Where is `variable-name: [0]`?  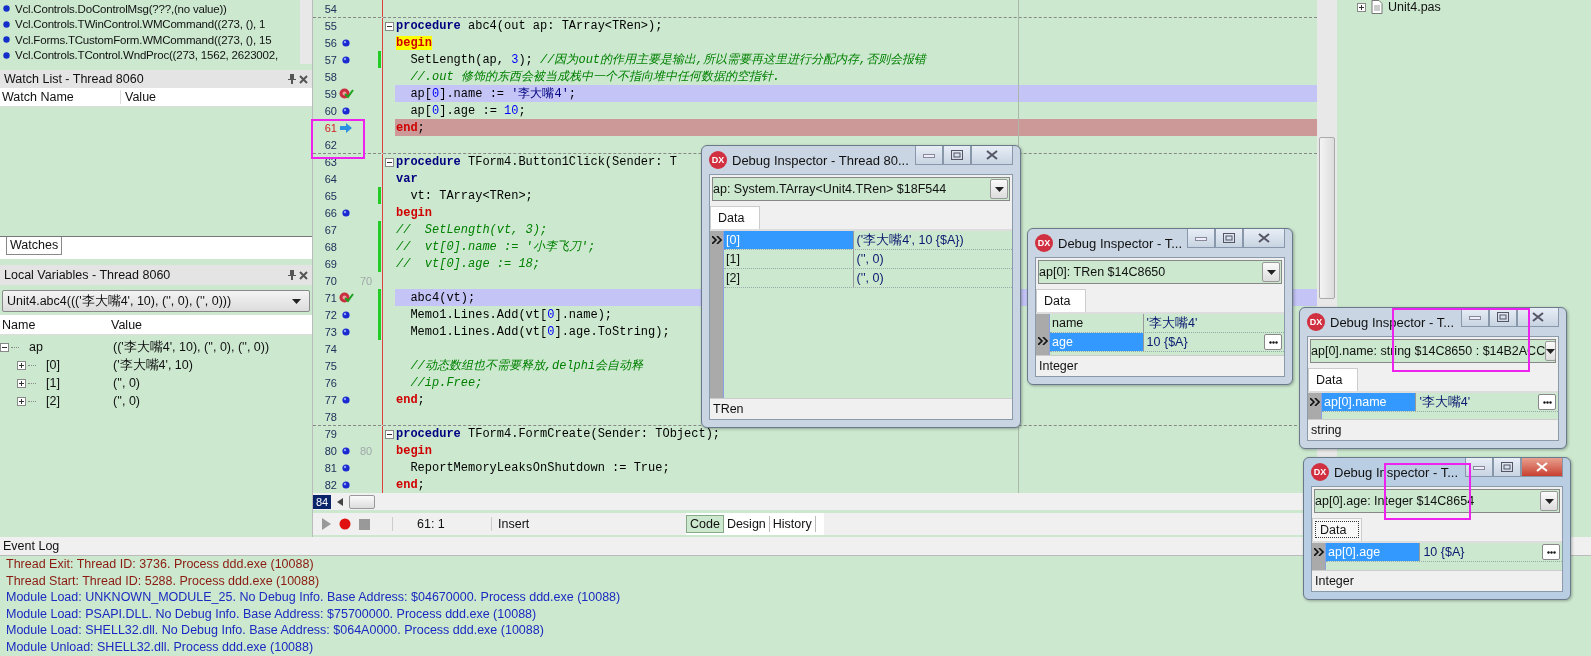
variable-name: [0] is located at coordinates (53, 365).